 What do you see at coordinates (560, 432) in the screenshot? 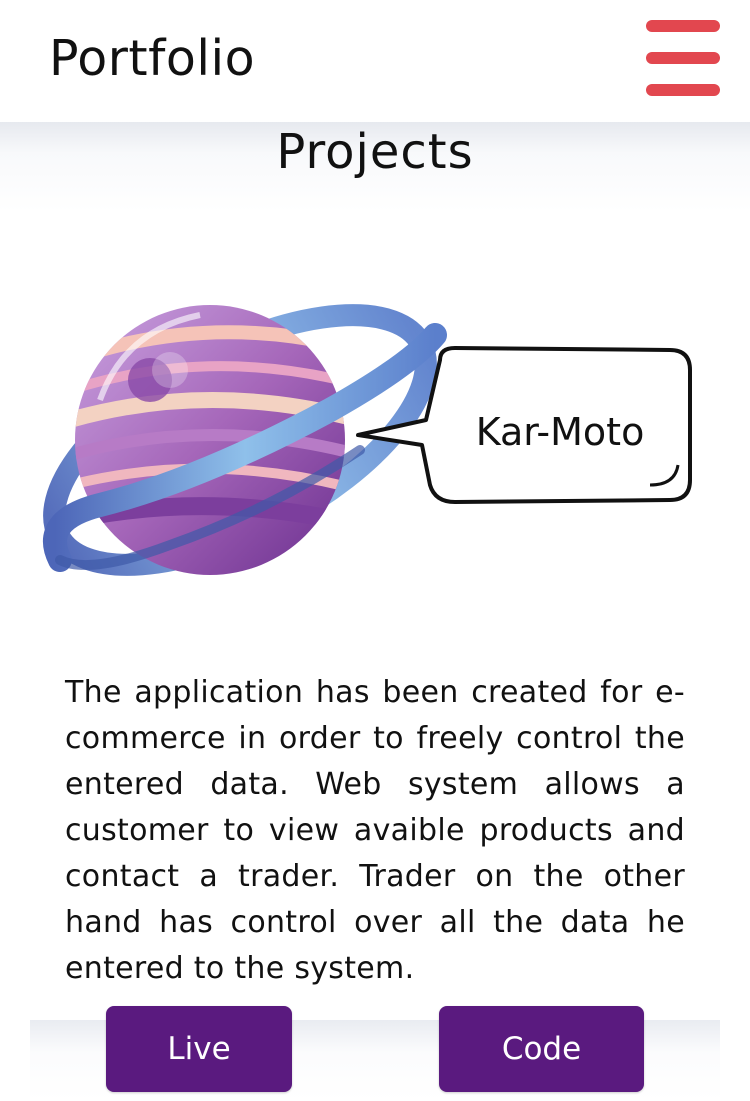
I see `project-name: Kar-Moto` at bounding box center [560, 432].